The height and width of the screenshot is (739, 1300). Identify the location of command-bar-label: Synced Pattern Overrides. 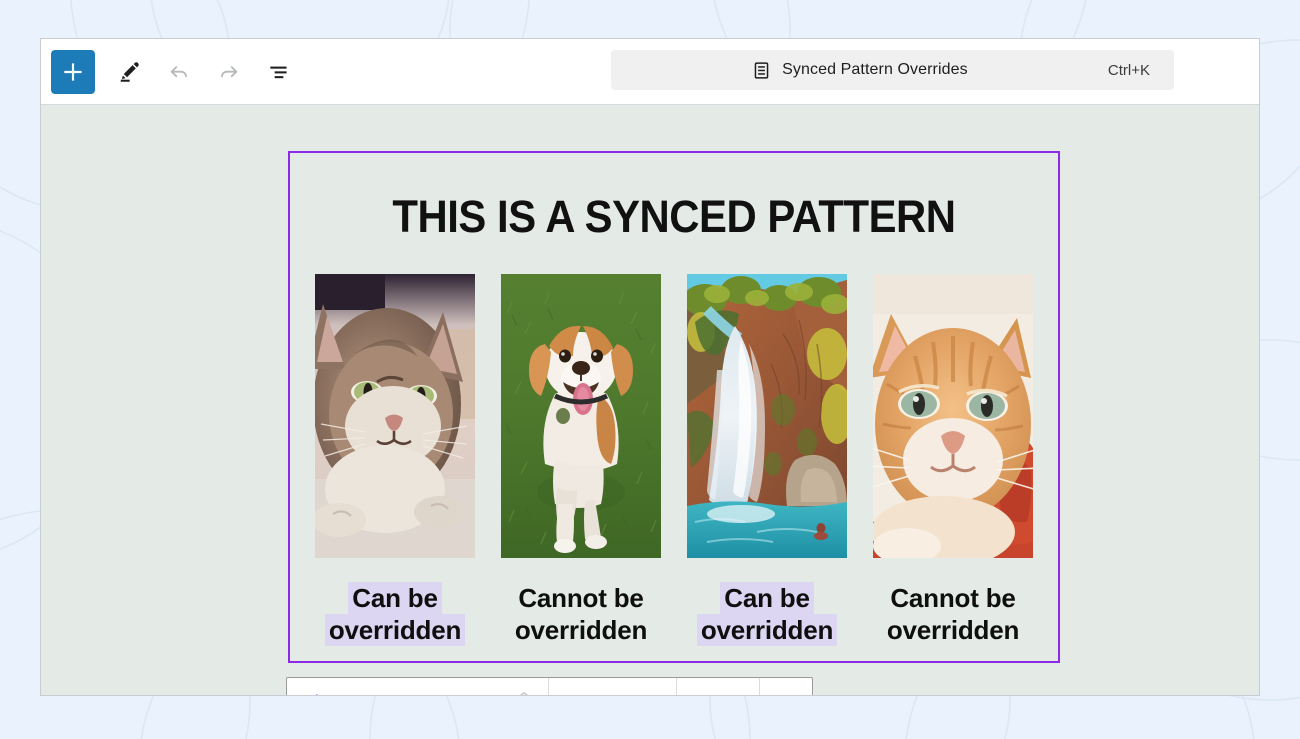
(875, 69).